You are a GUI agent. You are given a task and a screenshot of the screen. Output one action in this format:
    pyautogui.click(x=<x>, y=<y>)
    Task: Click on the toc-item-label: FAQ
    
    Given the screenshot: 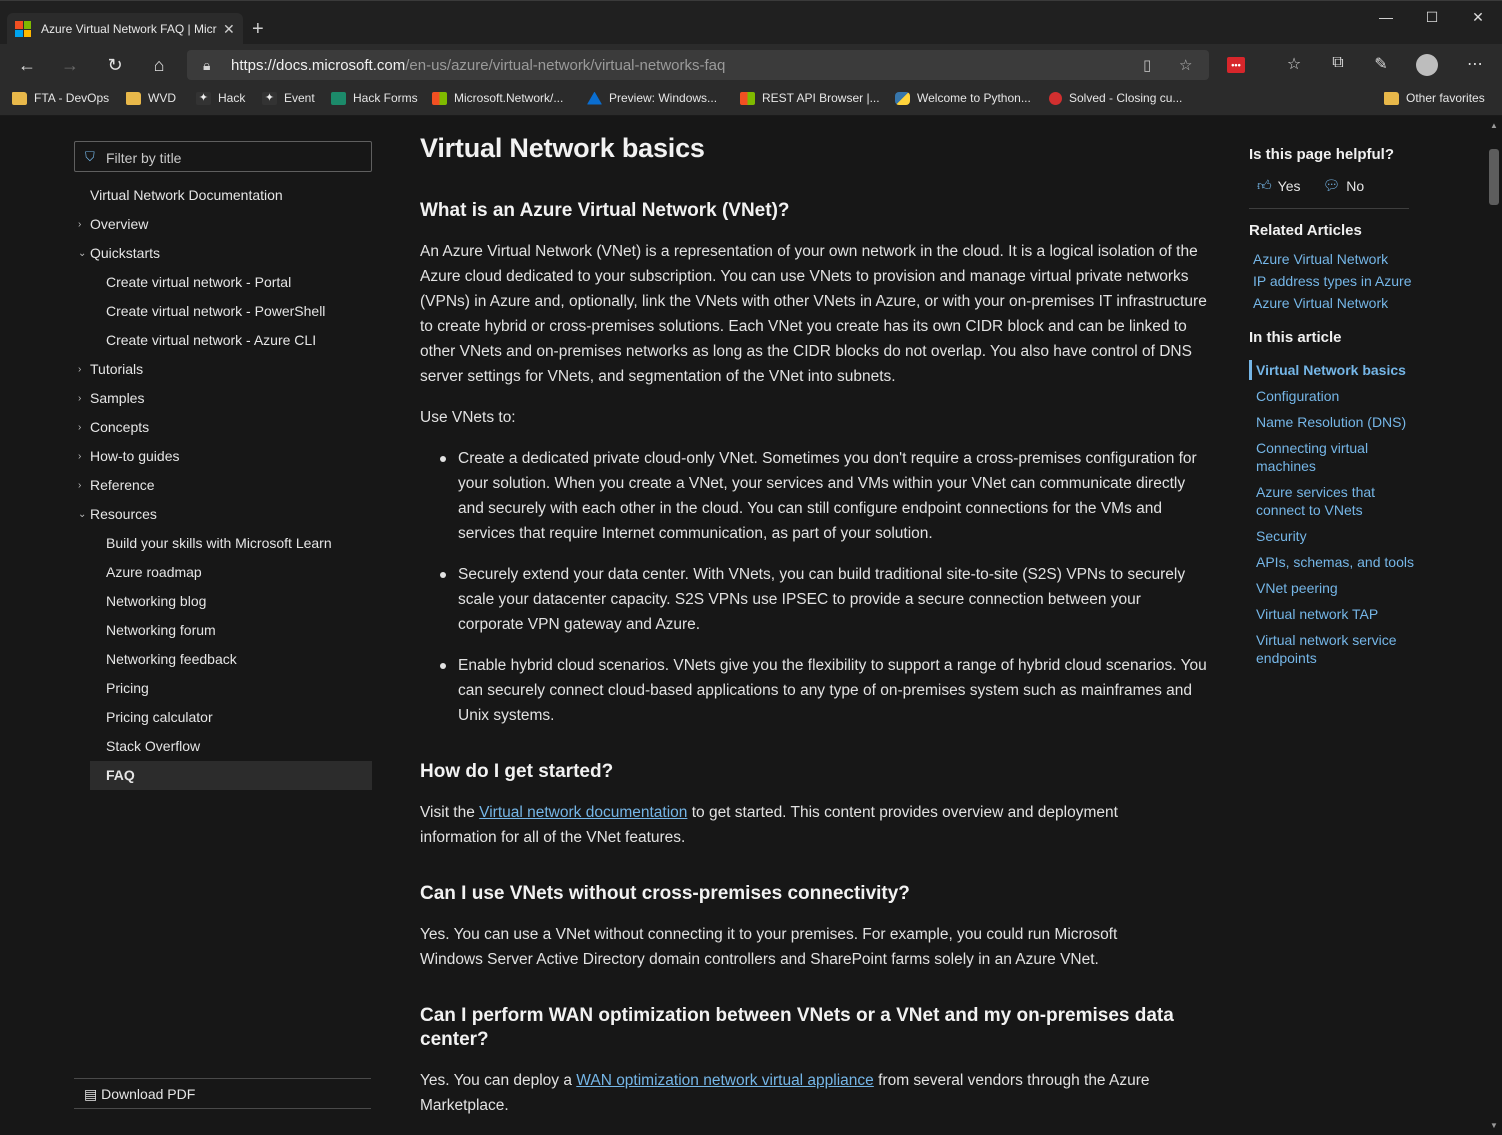 What is the action you would take?
    pyautogui.click(x=120, y=775)
    